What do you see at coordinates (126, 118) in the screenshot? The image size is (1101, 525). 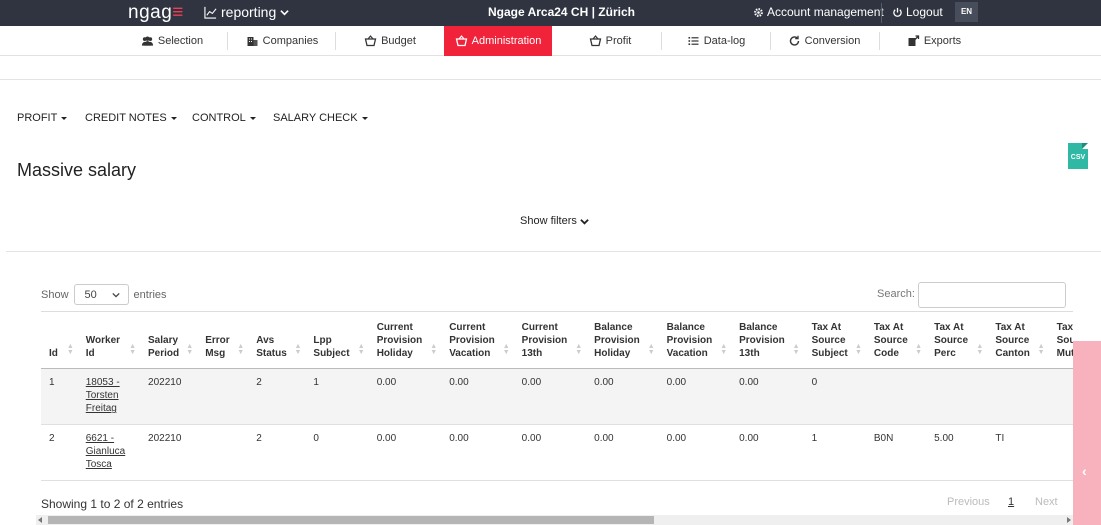 I see `submenu-label: CREDIT NOTES` at bounding box center [126, 118].